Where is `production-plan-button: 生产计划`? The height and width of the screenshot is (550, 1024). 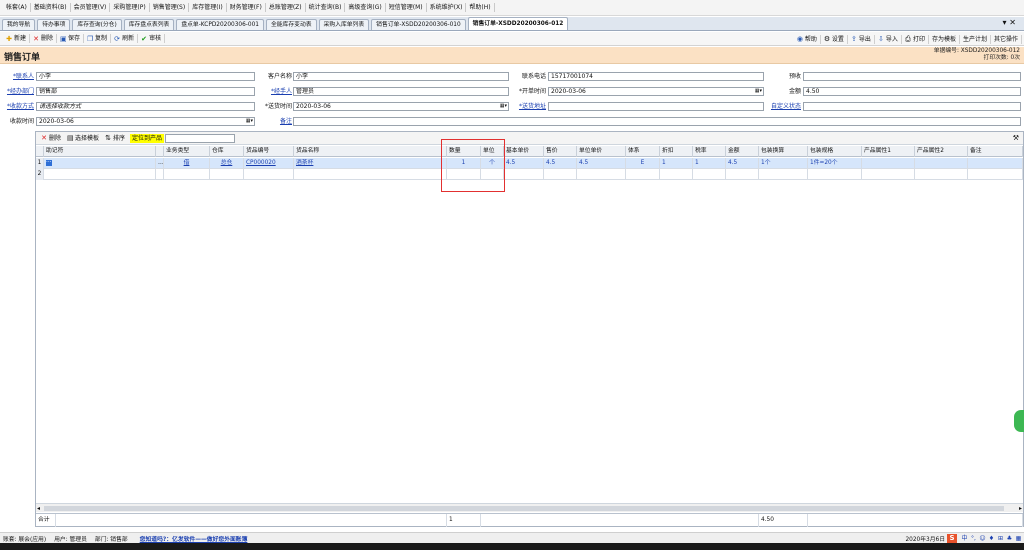
production-plan-button: 生产计划 is located at coordinates (975, 39).